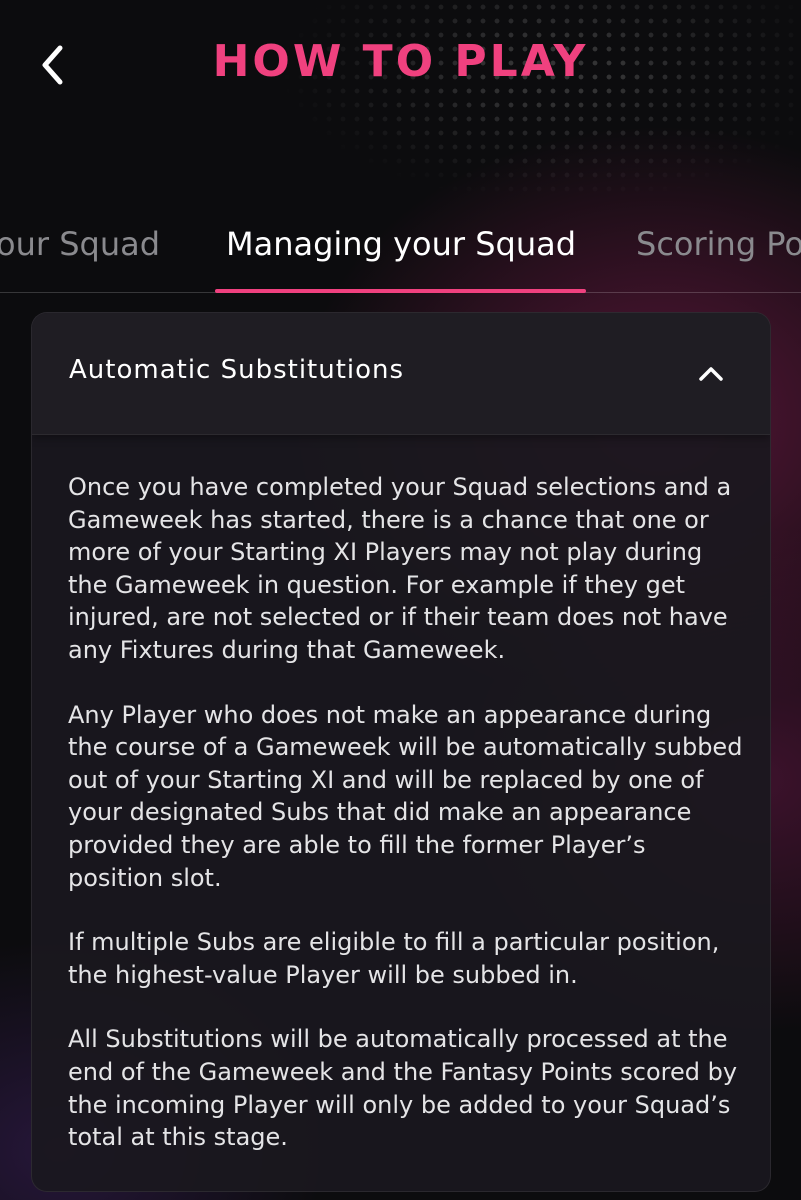 The image size is (801, 1200). What do you see at coordinates (80, 244) in the screenshot?
I see `tab-label: our Squad` at bounding box center [80, 244].